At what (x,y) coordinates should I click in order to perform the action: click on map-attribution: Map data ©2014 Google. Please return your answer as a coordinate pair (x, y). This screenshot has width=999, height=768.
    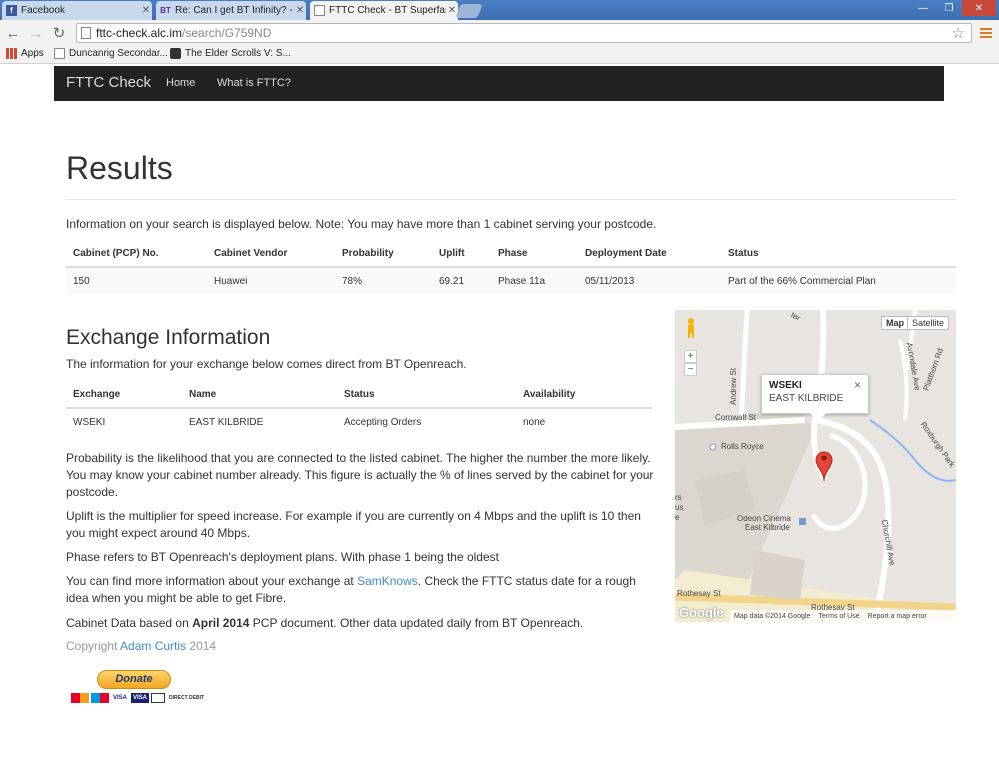
    Looking at the image, I should click on (772, 616).